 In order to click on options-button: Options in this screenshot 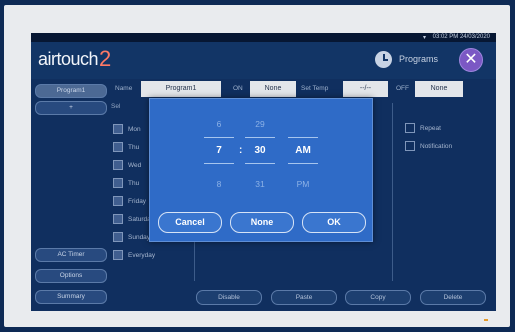, I will do `click(71, 276)`.